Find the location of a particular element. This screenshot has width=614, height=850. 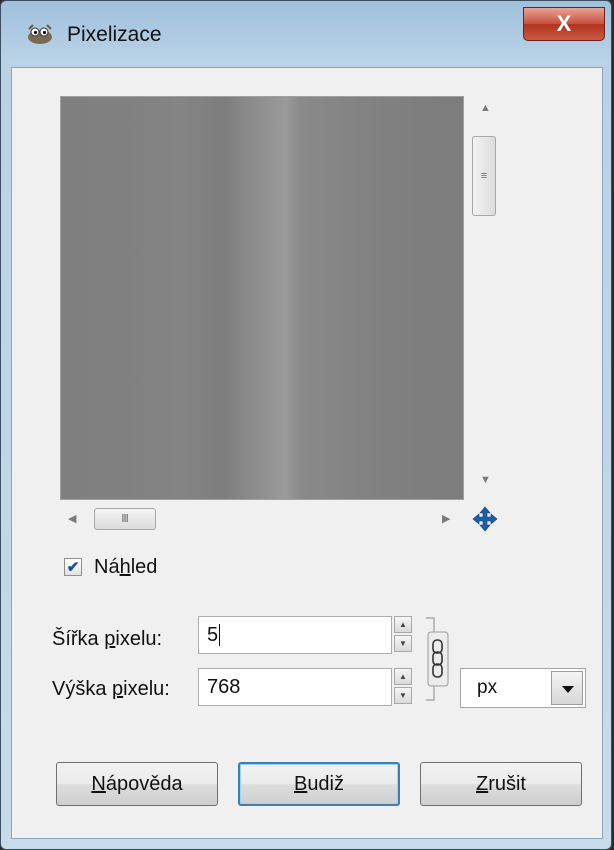

pixel-width-spinner: ▲ ▼ is located at coordinates (404, 635).